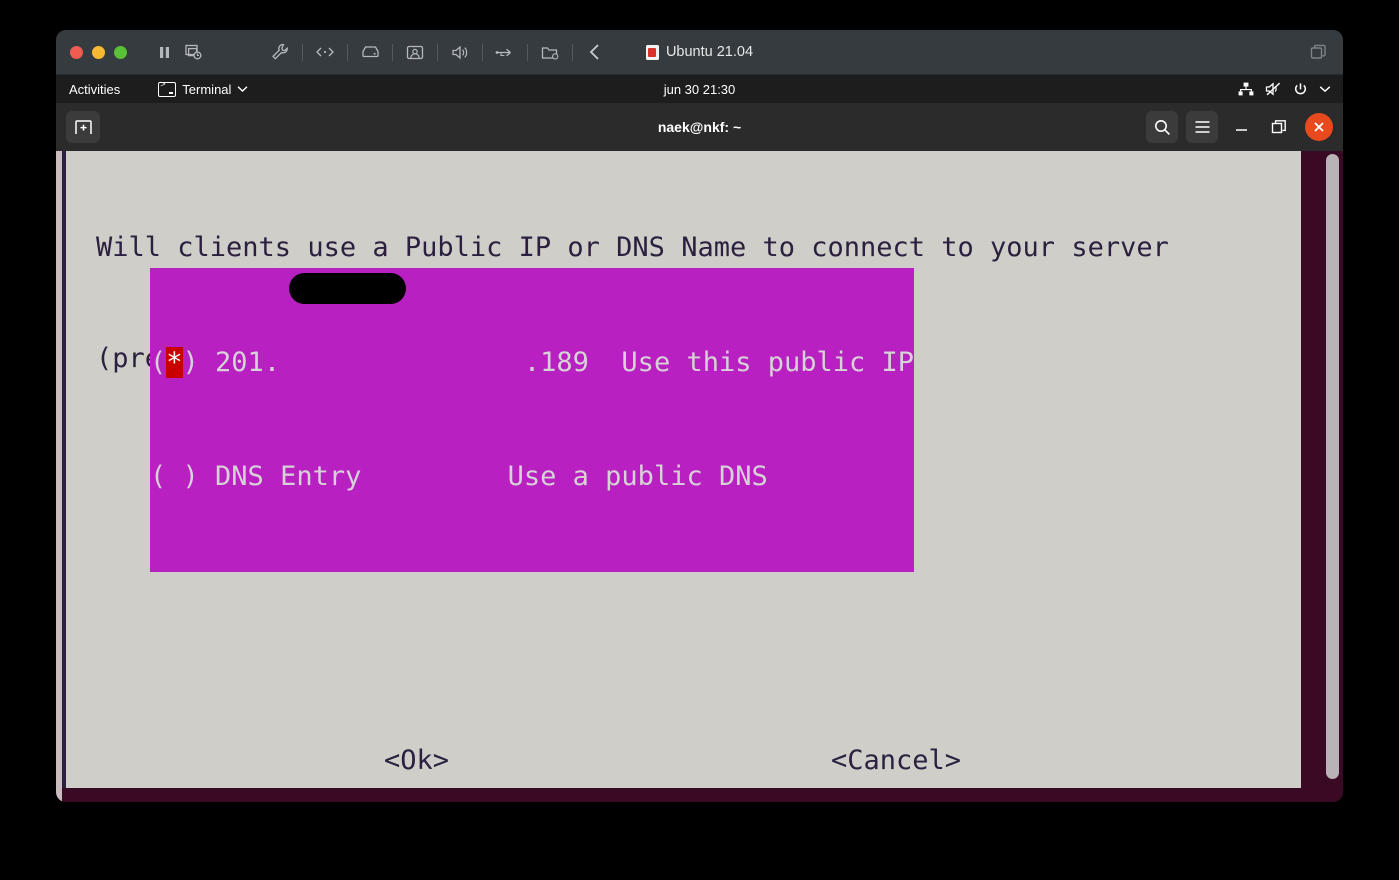  I want to click on gnome-top-bar: Activities Terminal jun 30 21:30, so click(699, 89).